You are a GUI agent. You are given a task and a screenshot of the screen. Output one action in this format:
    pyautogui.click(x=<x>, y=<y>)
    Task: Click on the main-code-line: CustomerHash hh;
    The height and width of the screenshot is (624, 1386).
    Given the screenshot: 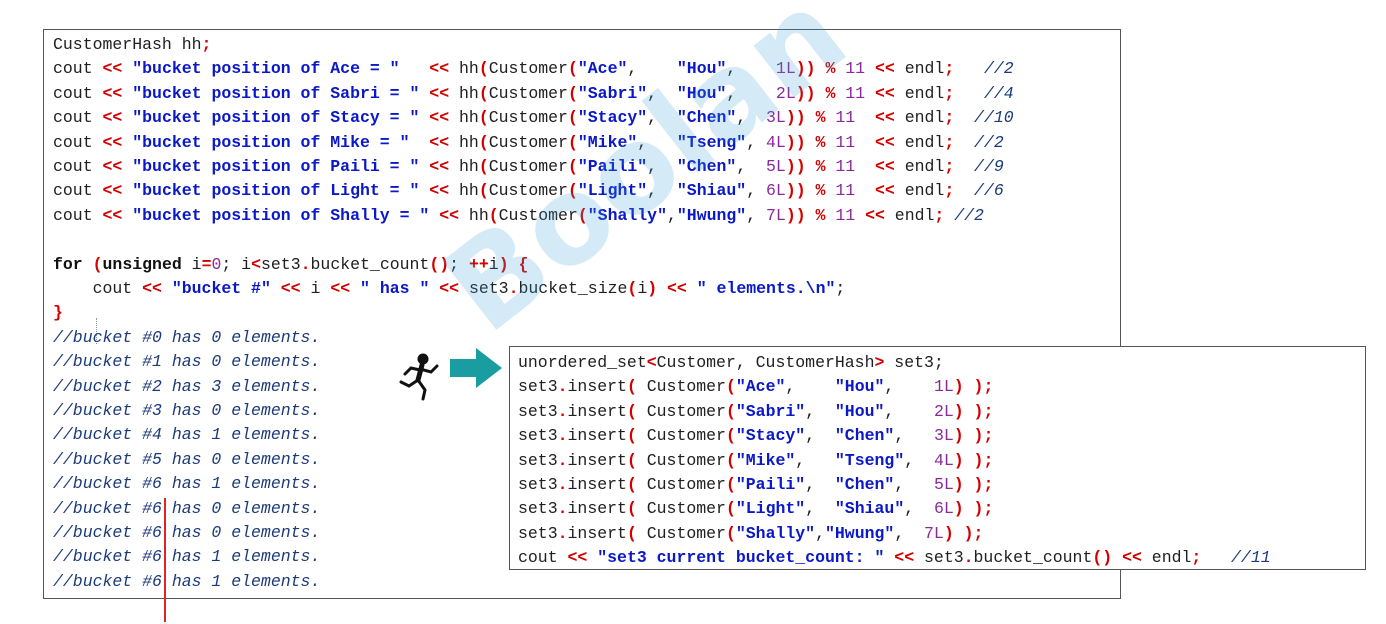 What is the action you would take?
    pyautogui.click(x=132, y=45)
    